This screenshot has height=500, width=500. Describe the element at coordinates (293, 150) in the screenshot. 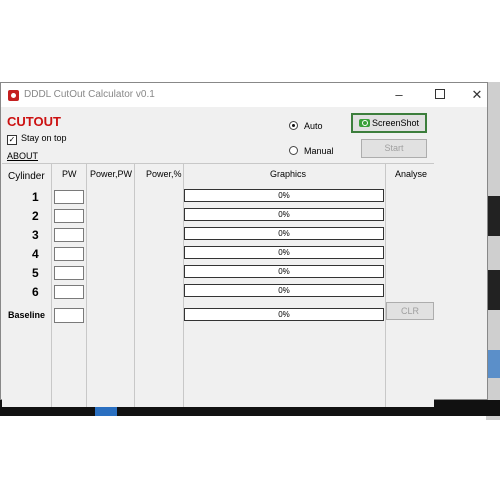

I see `radio-empty-icon` at that location.